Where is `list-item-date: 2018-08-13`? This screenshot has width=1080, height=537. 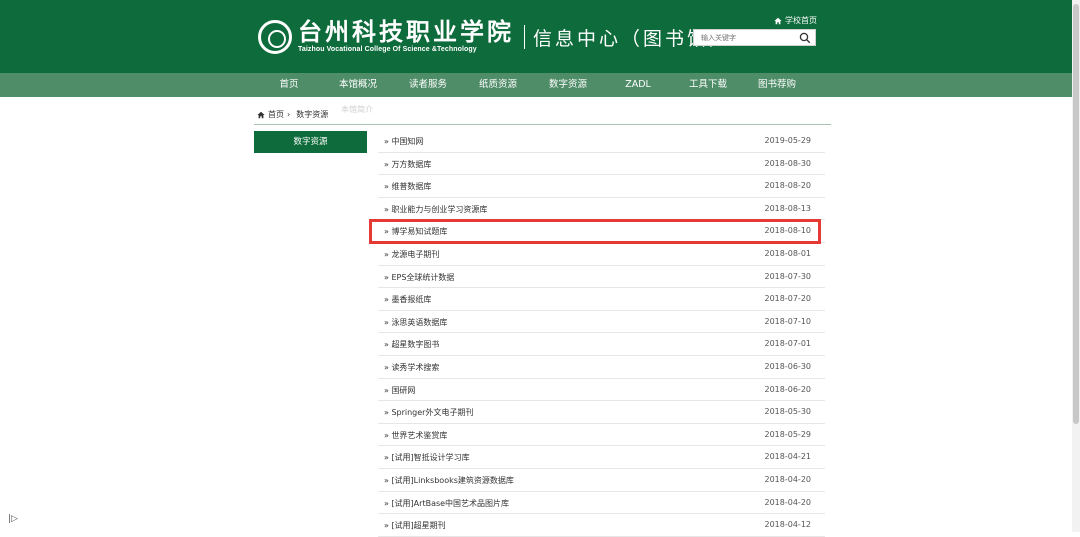 list-item-date: 2018-08-13 is located at coordinates (788, 208).